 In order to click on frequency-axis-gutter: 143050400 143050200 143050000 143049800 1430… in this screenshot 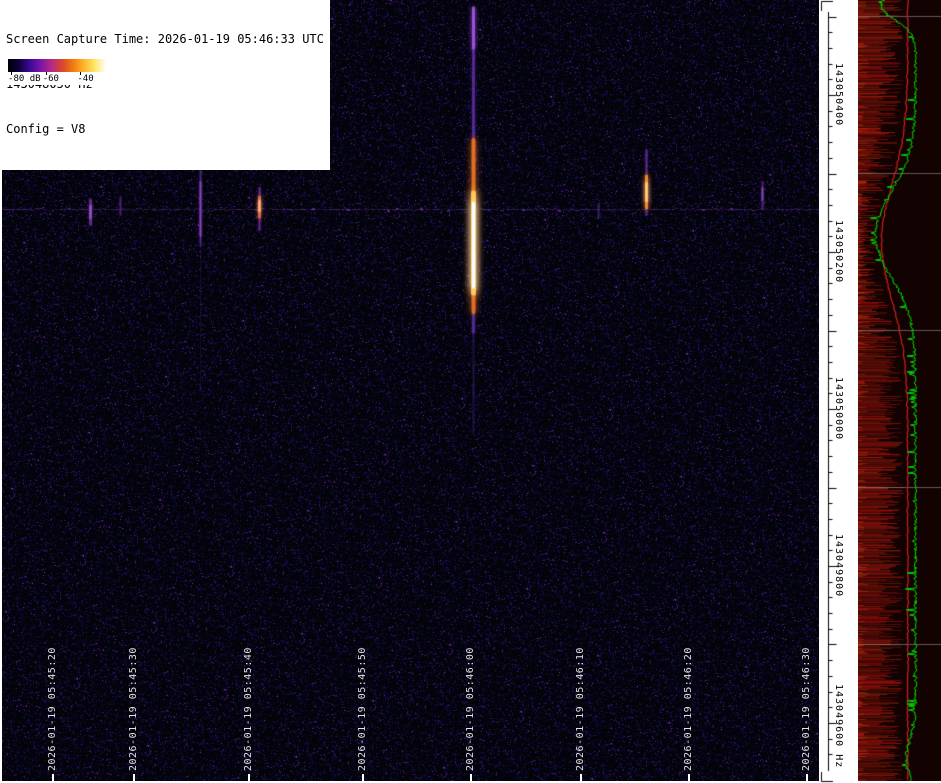, I will do `click(838, 391)`.